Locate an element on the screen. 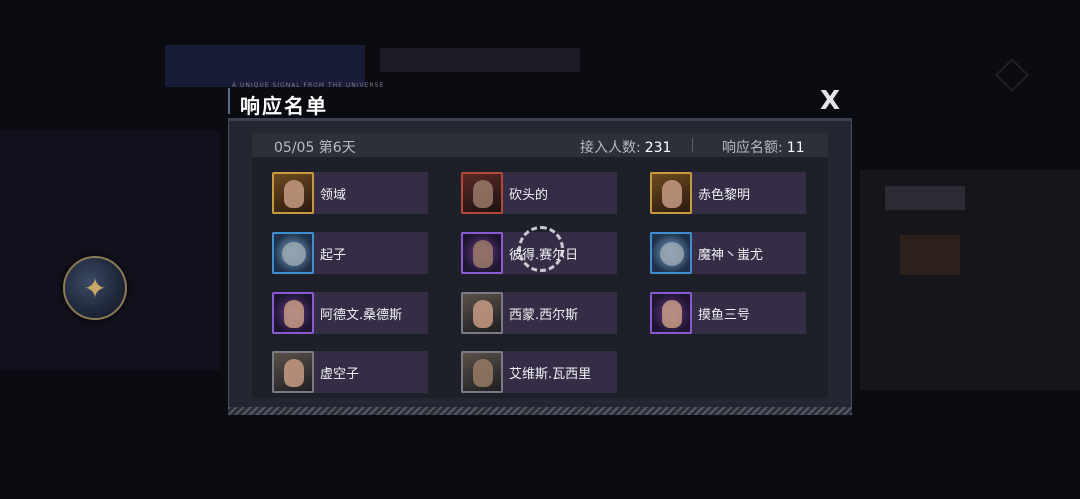  background-banner is located at coordinates (265, 66).